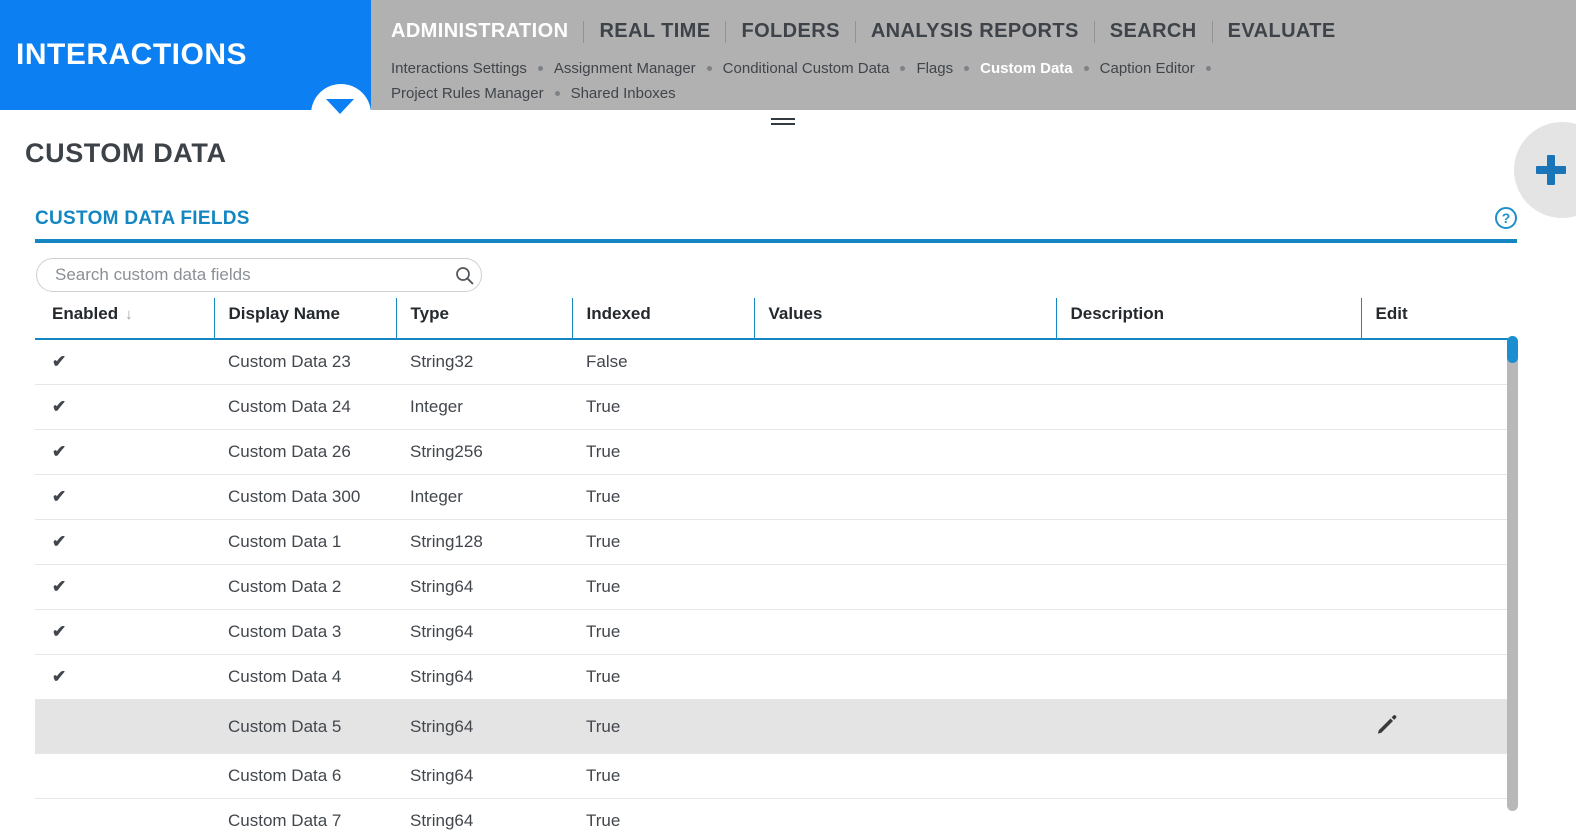  Describe the element at coordinates (185, 55) in the screenshot. I see `brand-banner: INTERACTIONS` at that location.